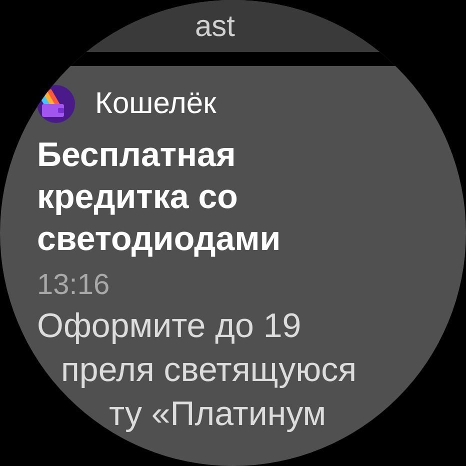 This screenshot has width=466, height=466. Describe the element at coordinates (209, 370) in the screenshot. I see `notification-body-line: преля светящуюся` at that location.